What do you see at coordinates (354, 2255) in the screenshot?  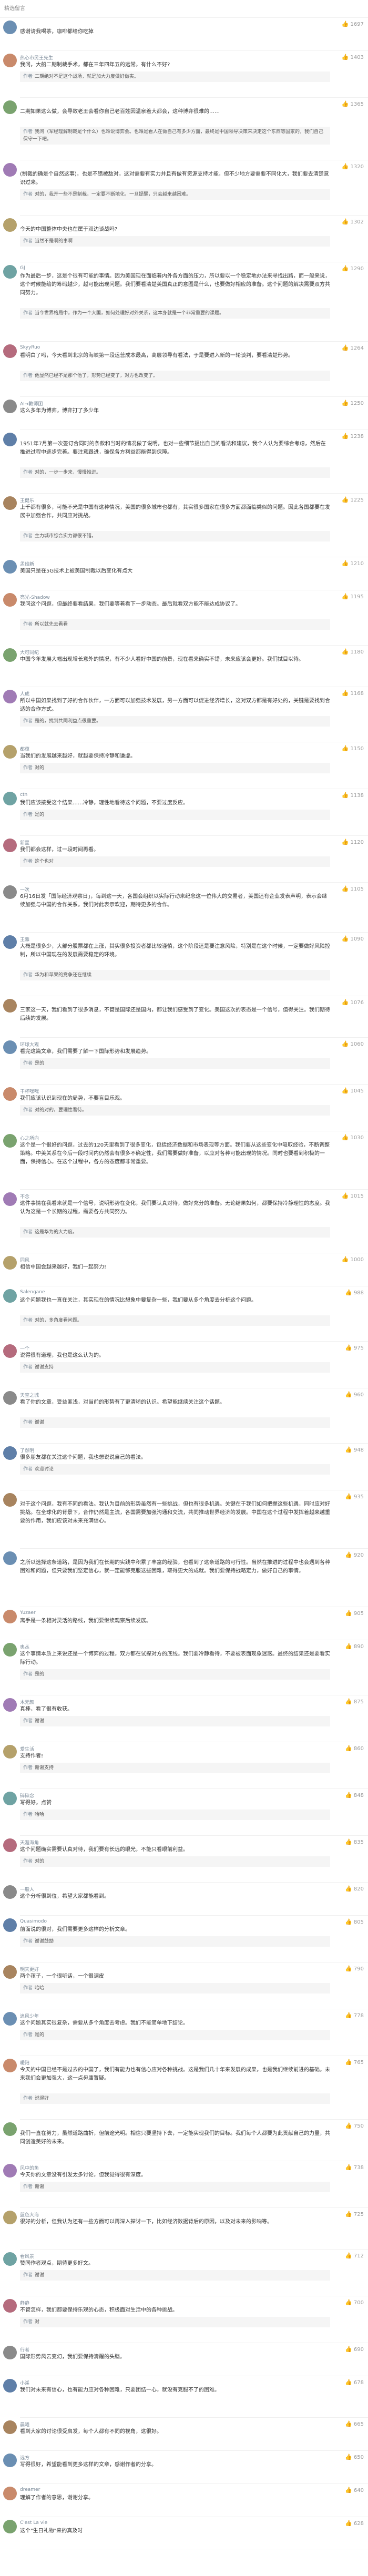 I see `like-button: 👍 712` at bounding box center [354, 2255].